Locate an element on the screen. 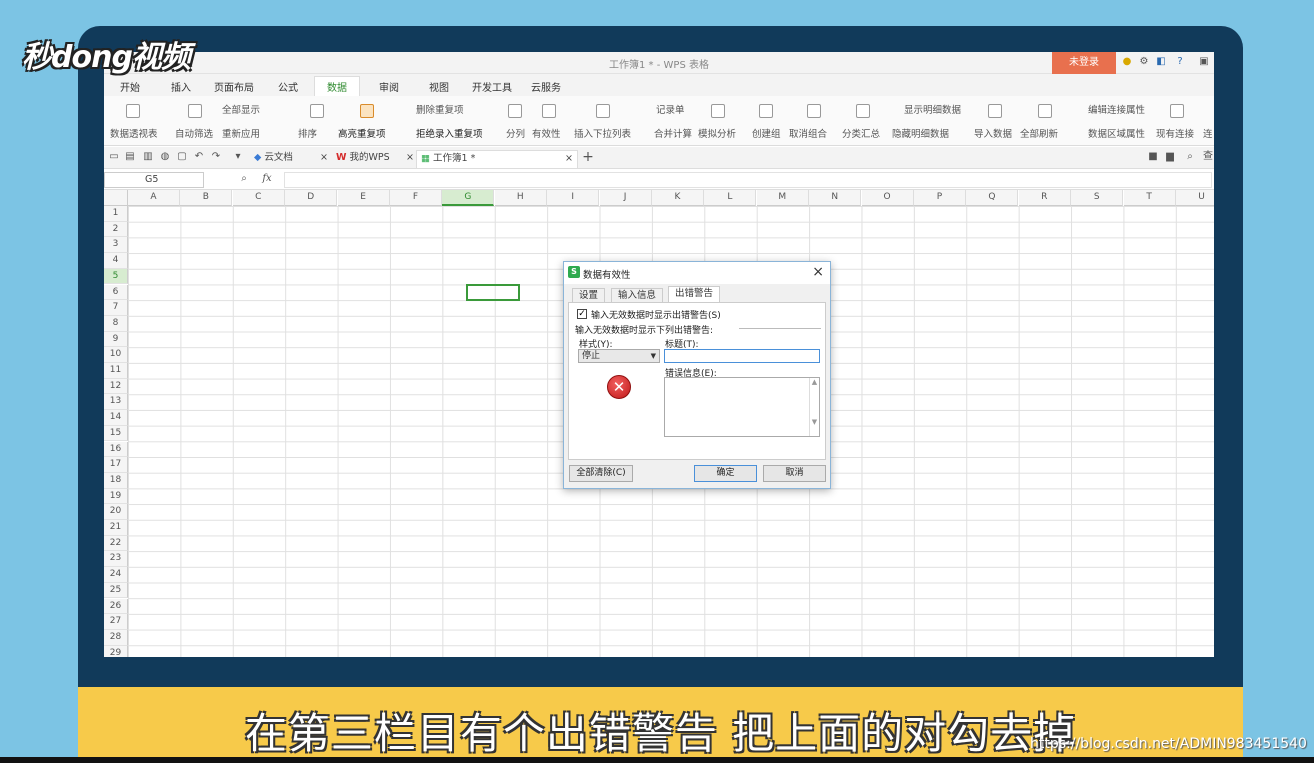 Image resolution: width=1314 pixels, height=763 pixels. search-icon: ⌕ is located at coordinates (1190, 157).